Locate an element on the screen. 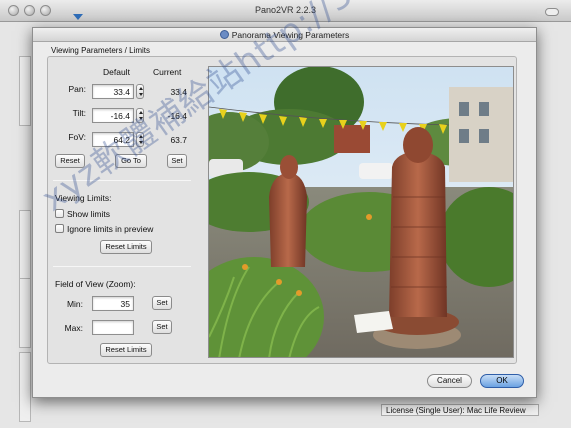  toolbar-arrow-icon is located at coordinates (78, 17).